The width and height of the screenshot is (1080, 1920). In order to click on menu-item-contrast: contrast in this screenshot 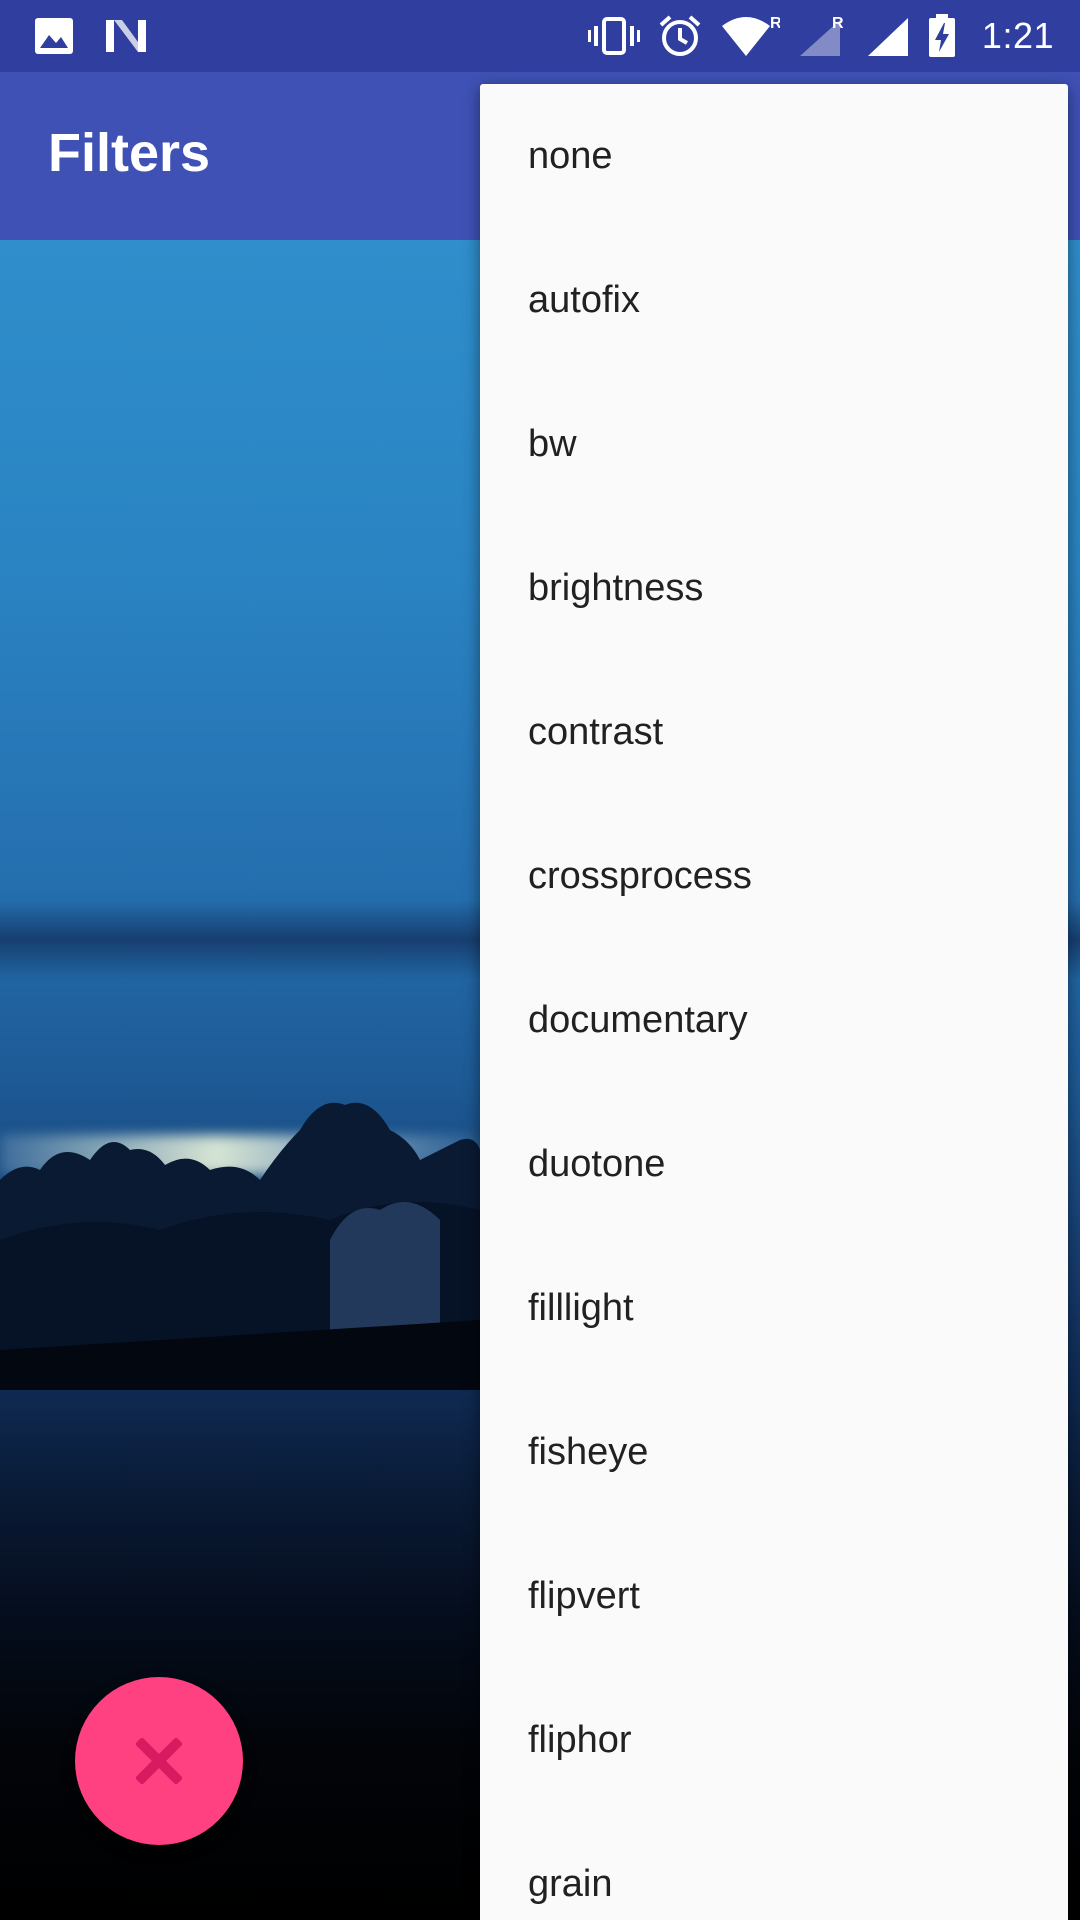, I will do `click(774, 732)`.